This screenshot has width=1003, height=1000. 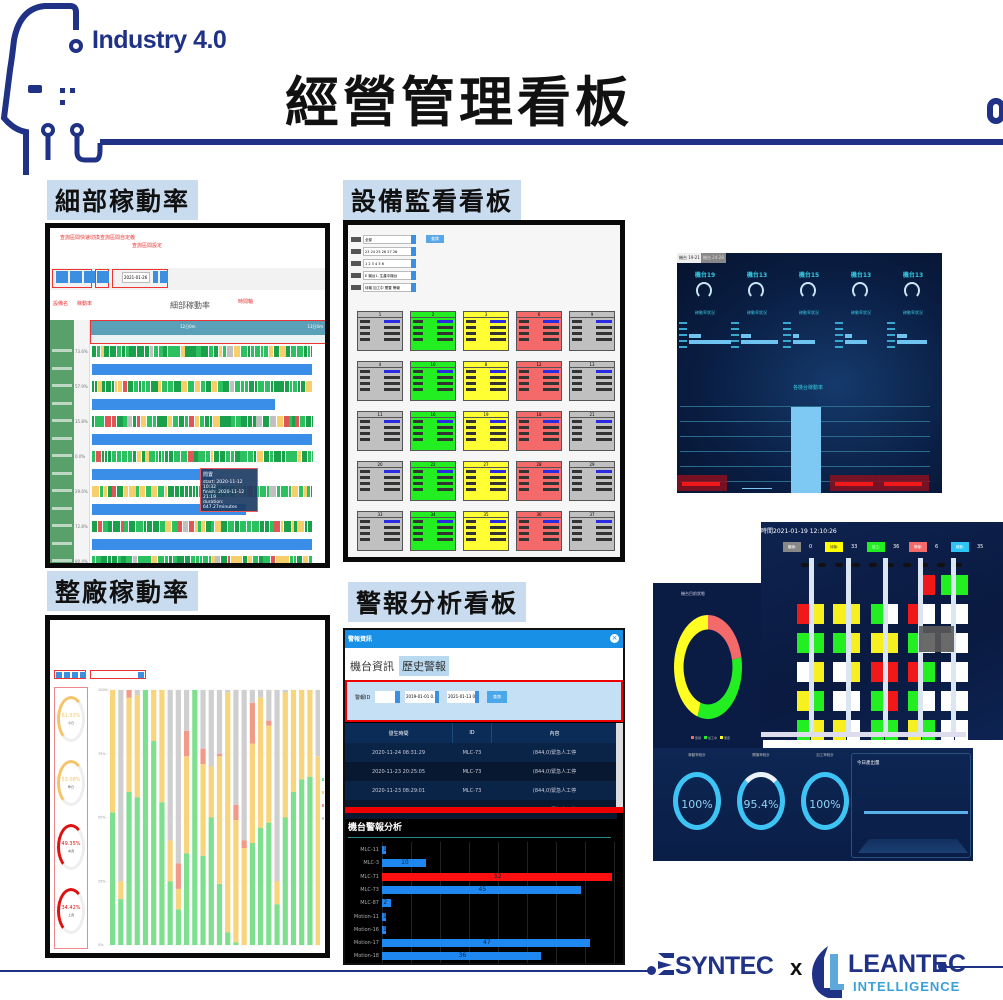 I want to click on filter-select: E 機台1, 生產中機台, so click(x=389, y=275).